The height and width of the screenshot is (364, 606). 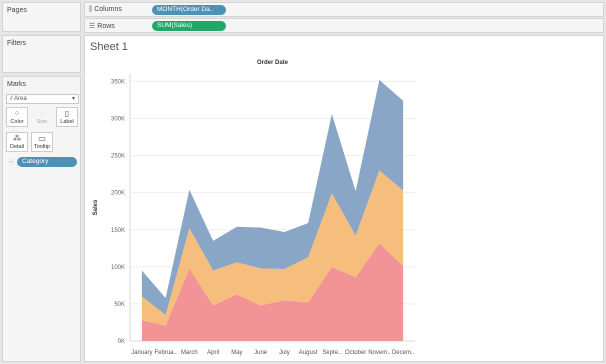 I want to click on tooltip-button: ▭ Tooltip, so click(x=42, y=142).